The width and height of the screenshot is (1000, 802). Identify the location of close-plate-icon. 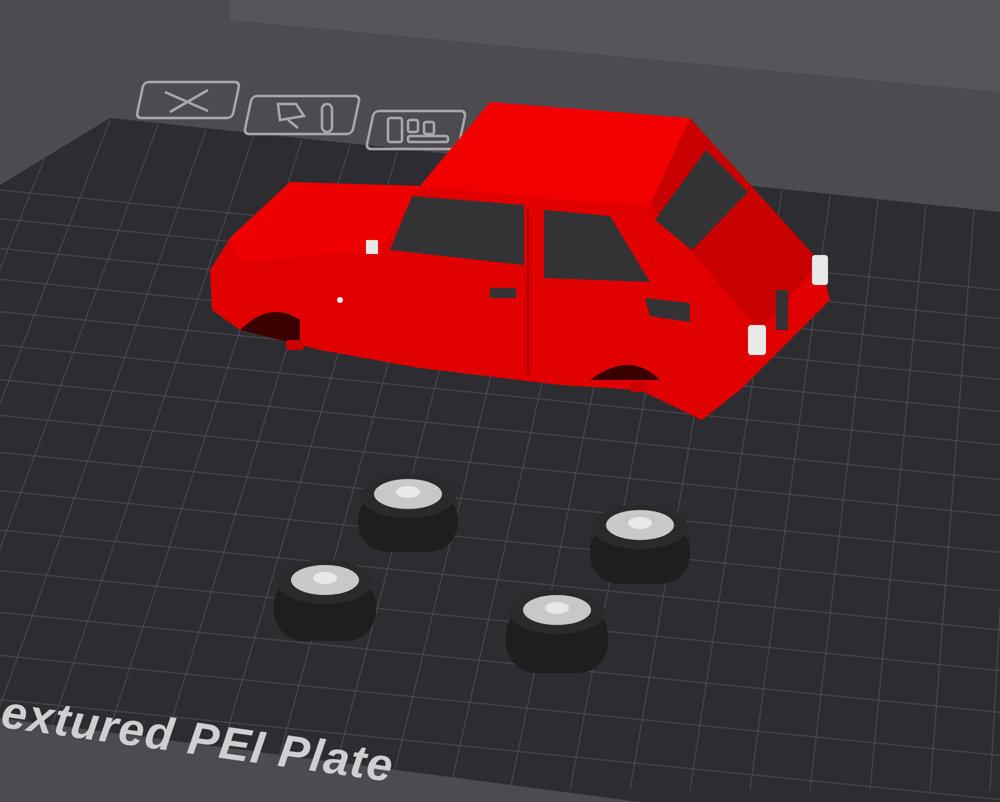
(188, 100).